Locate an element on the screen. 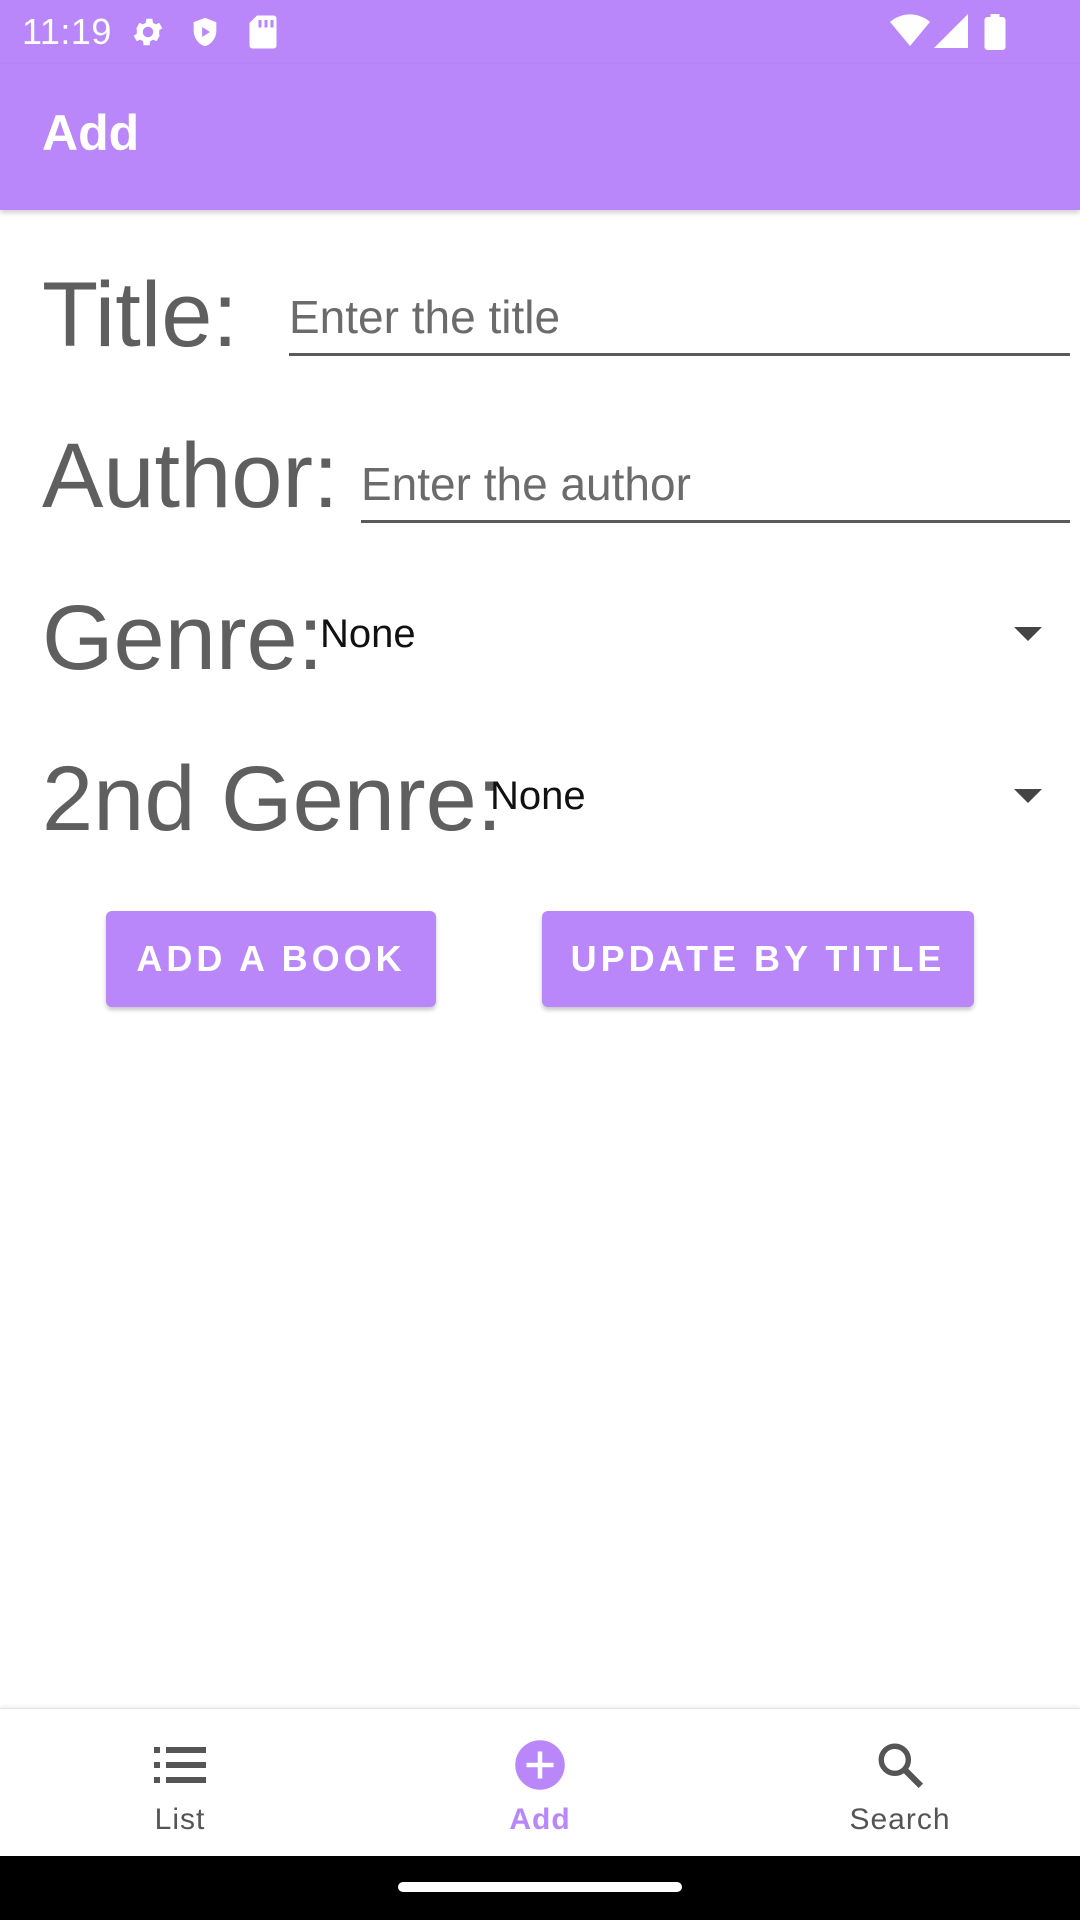  genre-label: Genre: is located at coordinates (183, 638).